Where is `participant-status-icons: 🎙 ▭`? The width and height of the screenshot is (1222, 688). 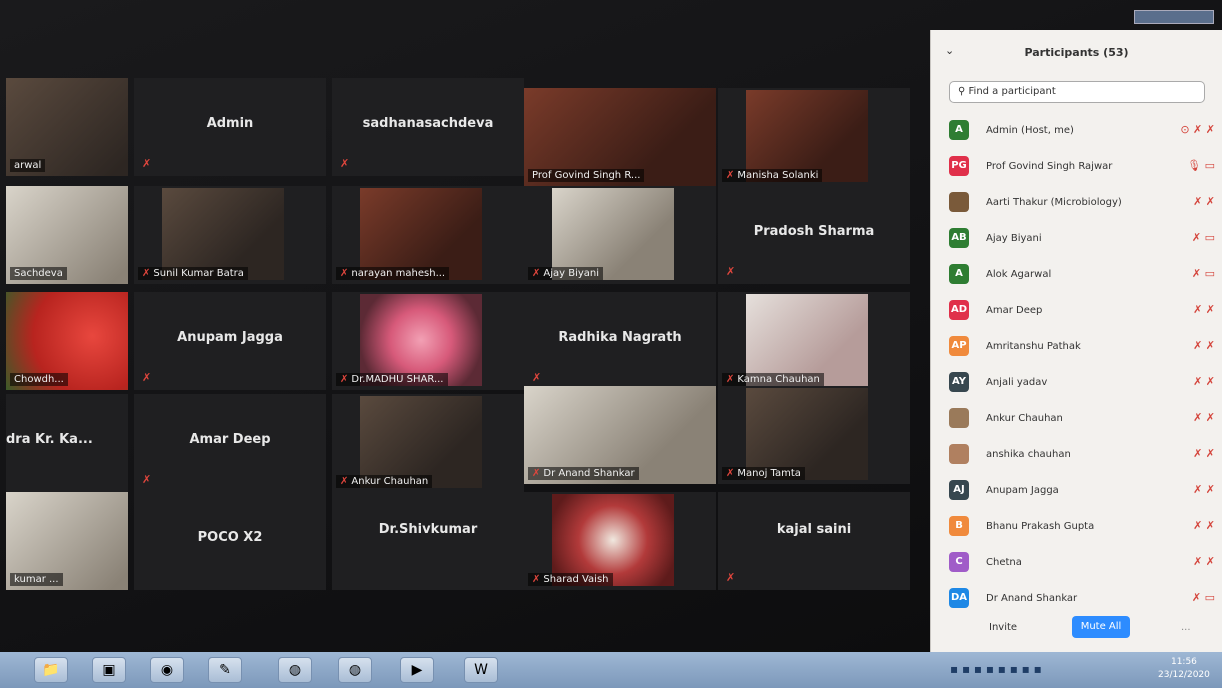 participant-status-icons: 🎙 ▭ is located at coordinates (1201, 165).